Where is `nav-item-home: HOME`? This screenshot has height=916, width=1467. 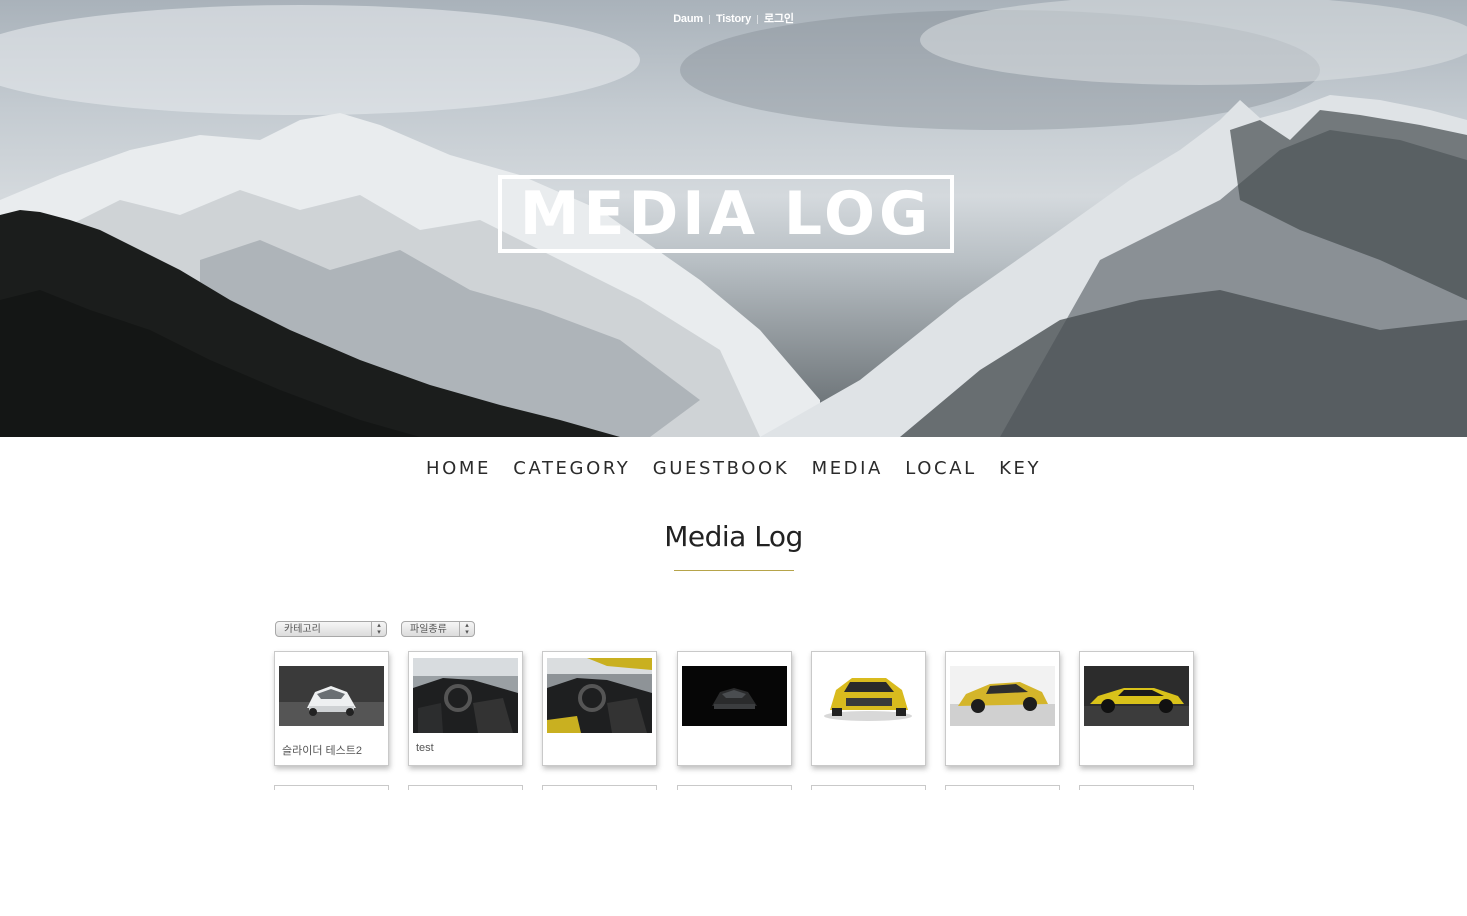 nav-item-home: HOME is located at coordinates (458, 468).